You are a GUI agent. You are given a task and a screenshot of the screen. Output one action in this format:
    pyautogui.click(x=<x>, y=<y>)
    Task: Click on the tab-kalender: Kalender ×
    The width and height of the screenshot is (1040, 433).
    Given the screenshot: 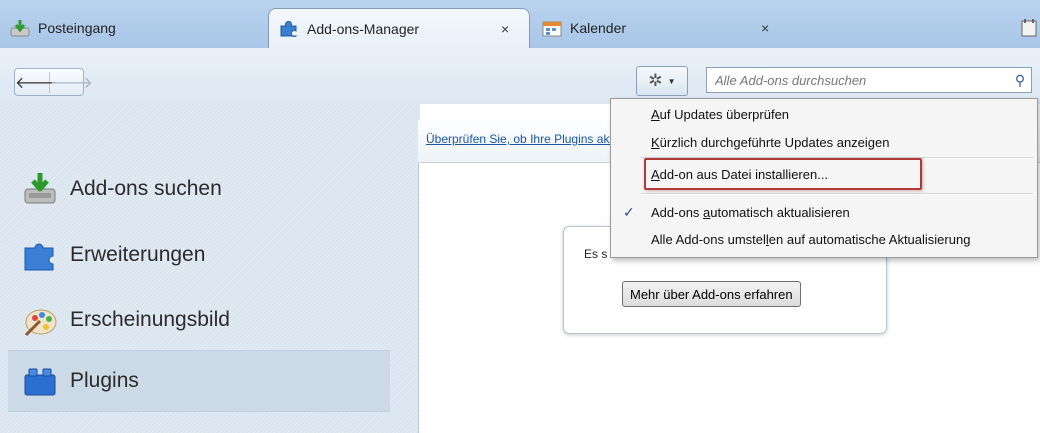 What is the action you would take?
    pyautogui.click(x=668, y=28)
    